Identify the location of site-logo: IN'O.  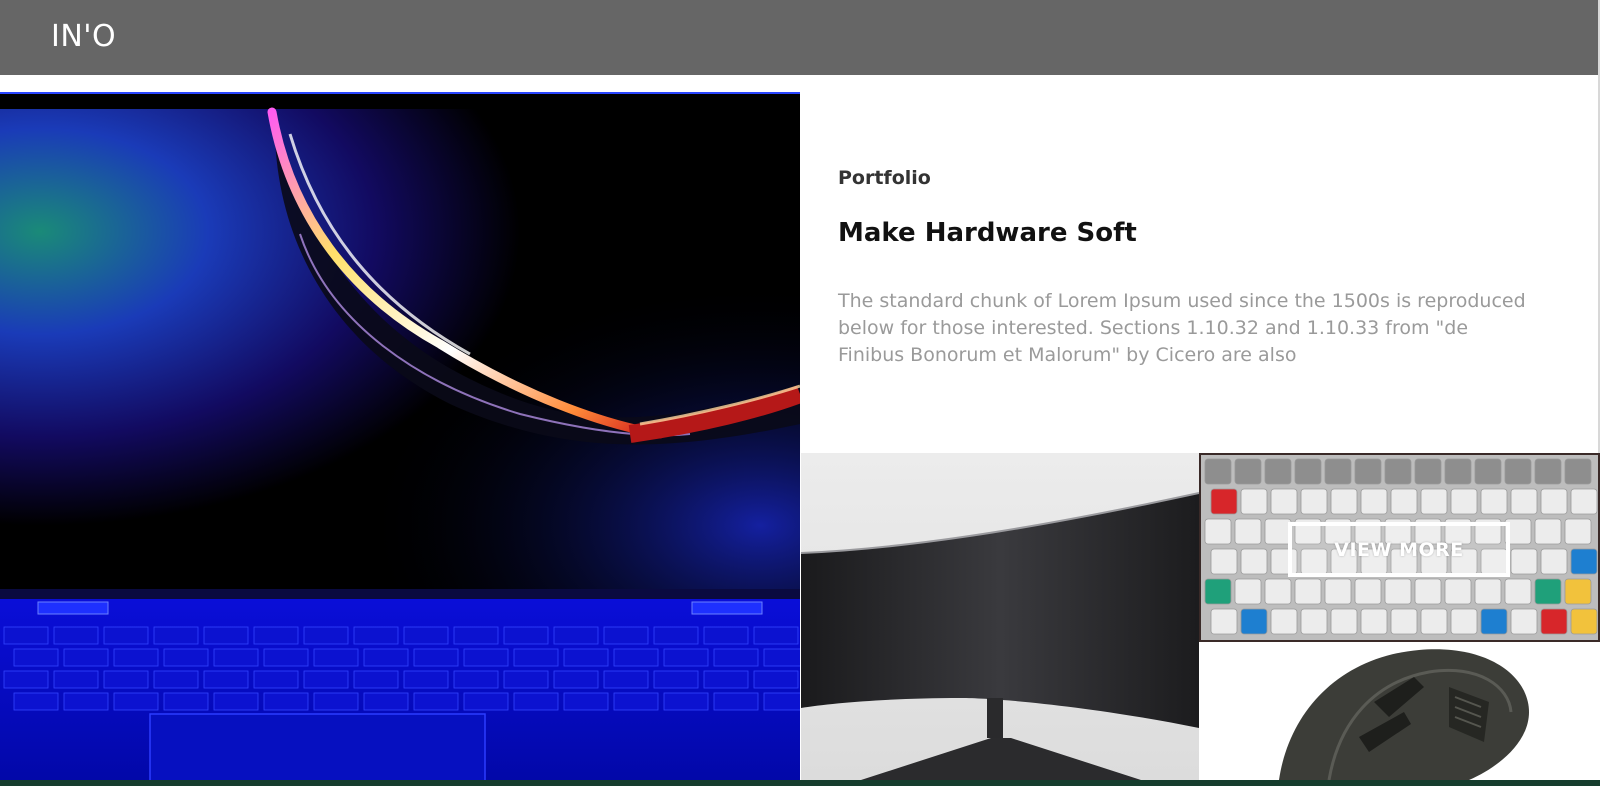
(83, 37).